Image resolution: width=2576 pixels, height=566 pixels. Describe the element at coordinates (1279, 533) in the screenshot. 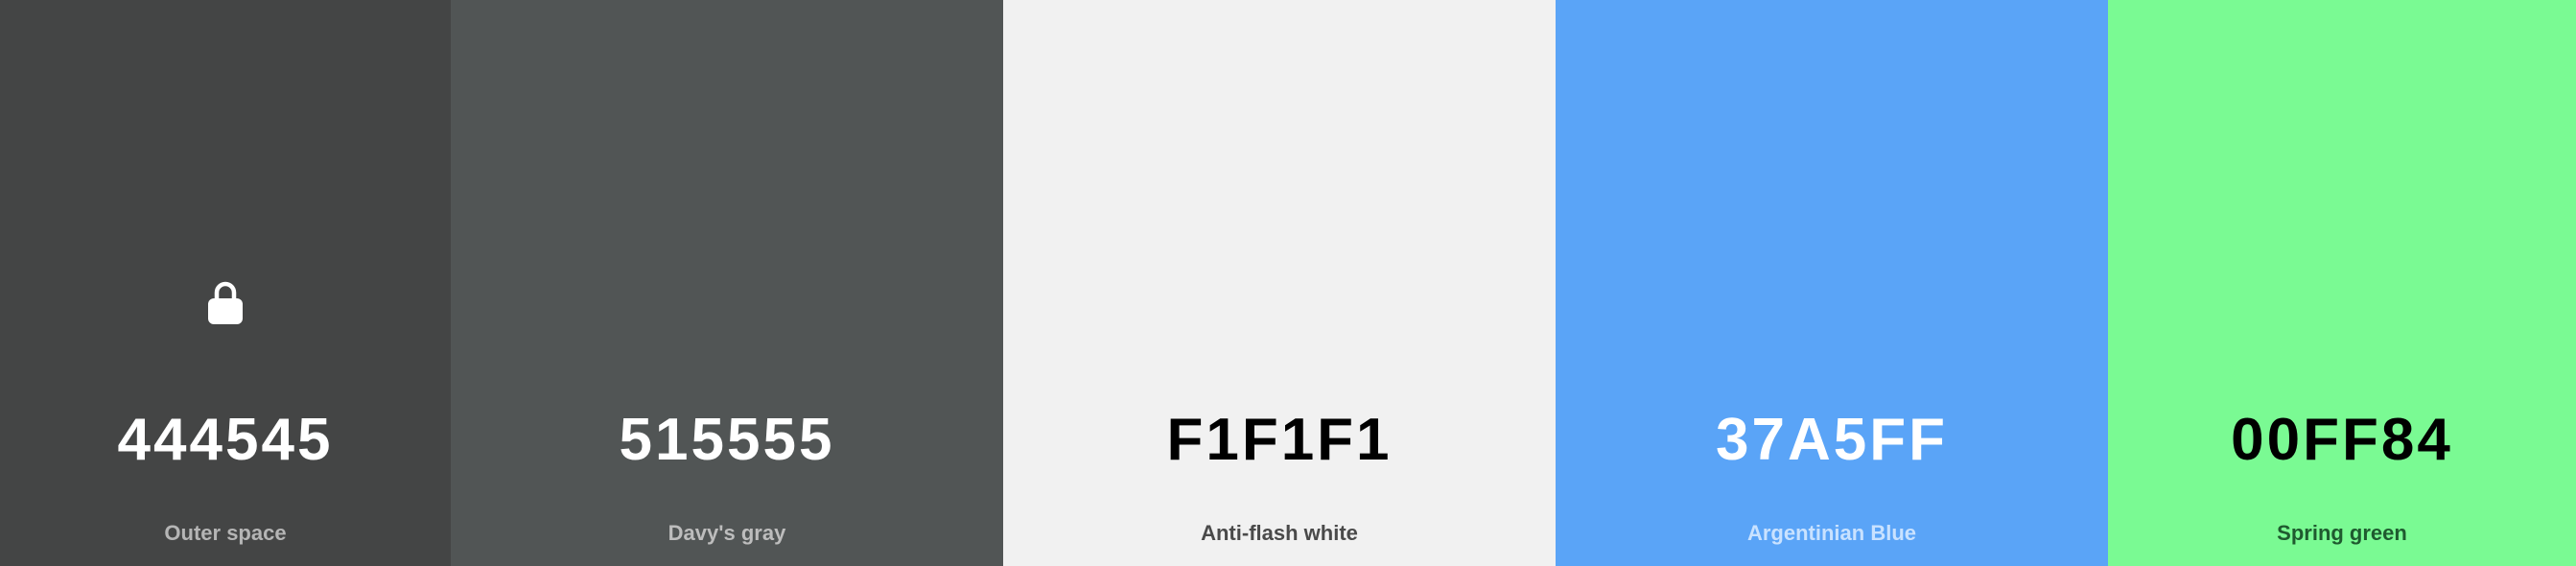

I see `color-name: Anti-flash white` at that location.